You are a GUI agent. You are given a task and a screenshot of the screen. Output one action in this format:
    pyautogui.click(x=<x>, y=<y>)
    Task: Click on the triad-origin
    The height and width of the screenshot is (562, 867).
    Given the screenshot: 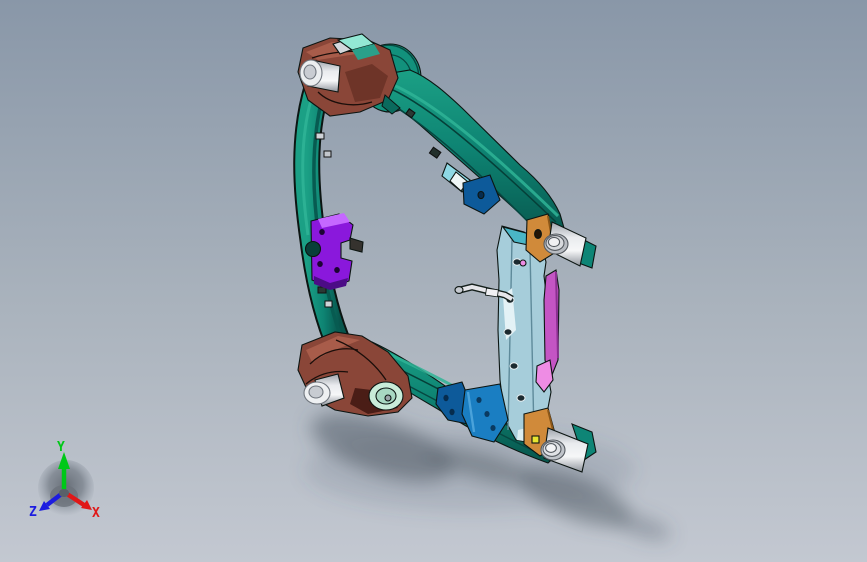 What is the action you would take?
    pyautogui.click(x=64, y=493)
    